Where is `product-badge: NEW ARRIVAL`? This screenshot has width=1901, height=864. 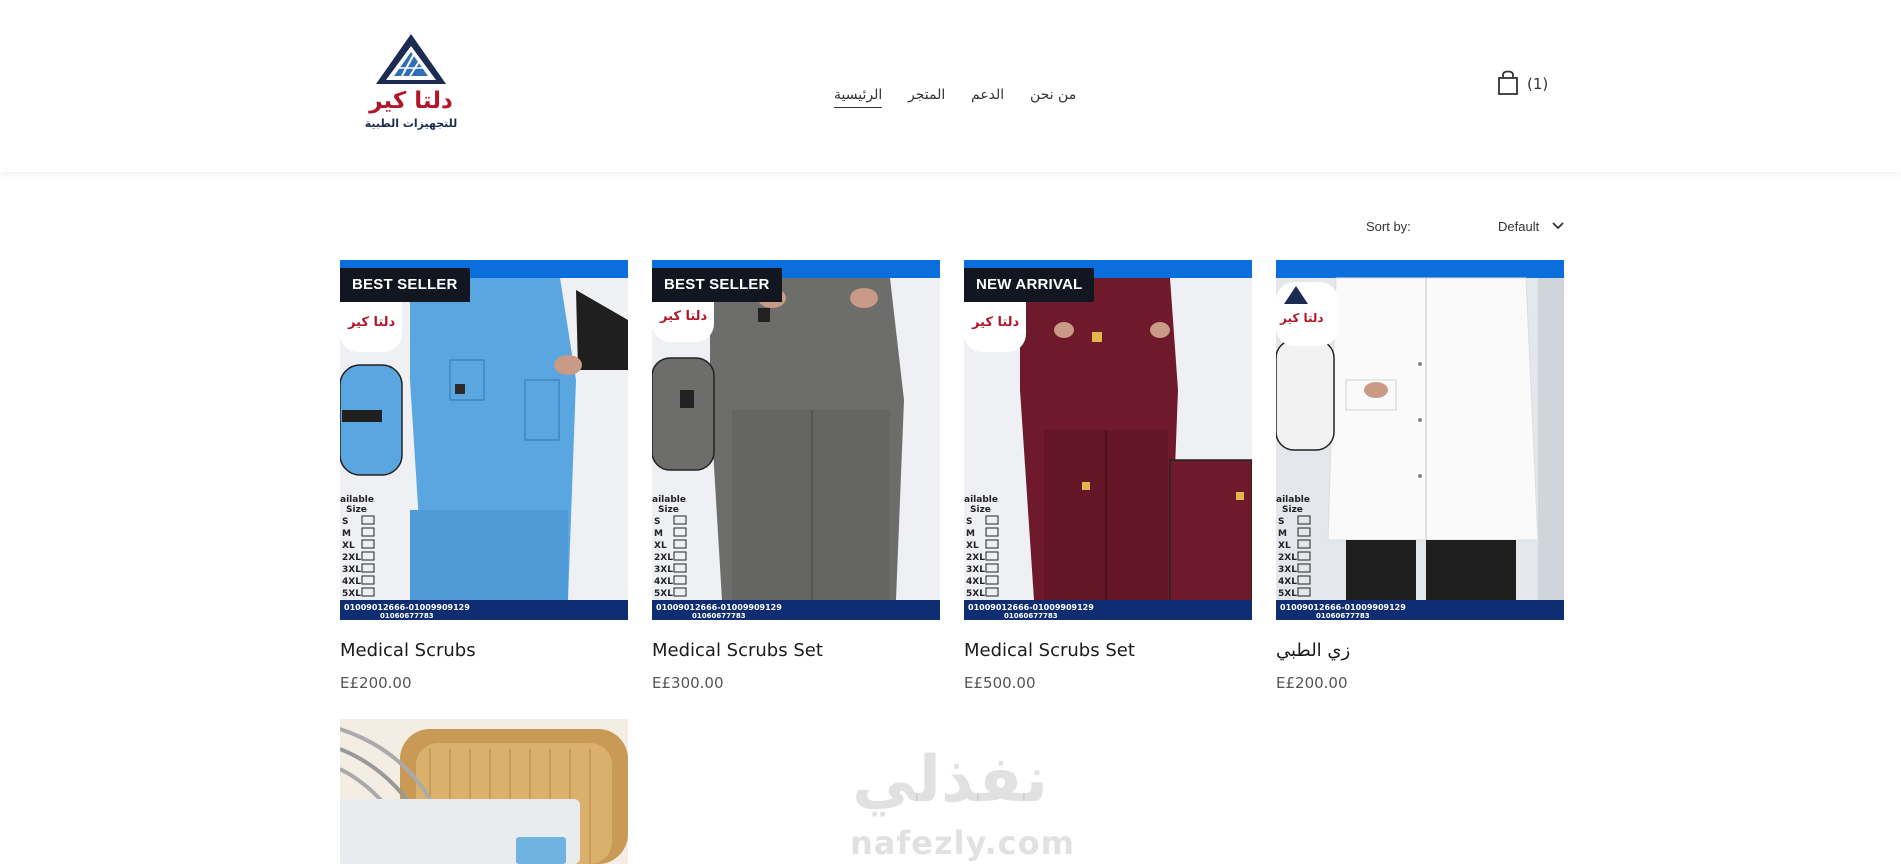 product-badge: NEW ARRIVAL is located at coordinates (1029, 285).